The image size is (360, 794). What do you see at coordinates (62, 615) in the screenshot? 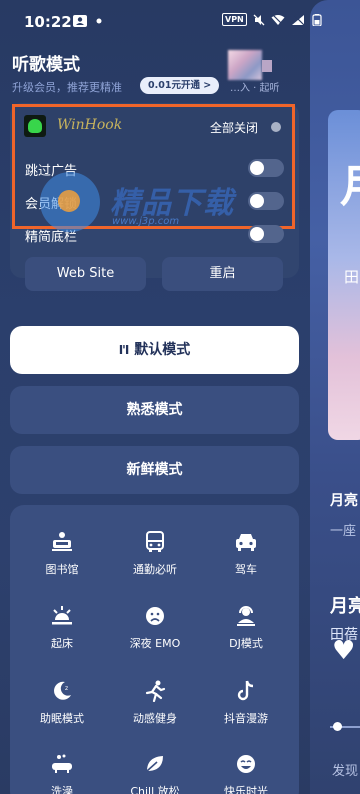
I see `sunrise-icon` at bounding box center [62, 615].